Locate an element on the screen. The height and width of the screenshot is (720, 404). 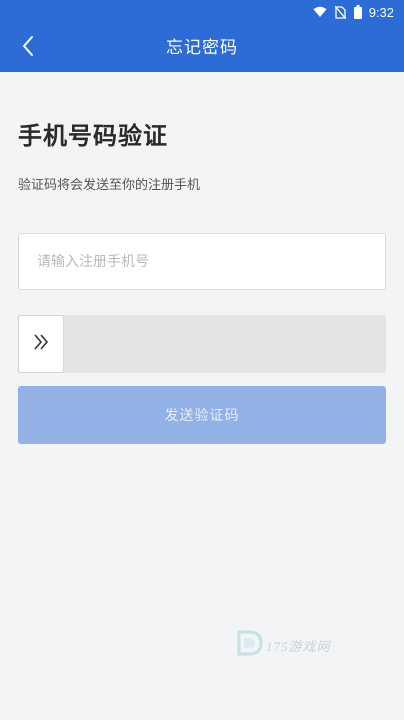
chevron-left-icon is located at coordinates (28, 48).